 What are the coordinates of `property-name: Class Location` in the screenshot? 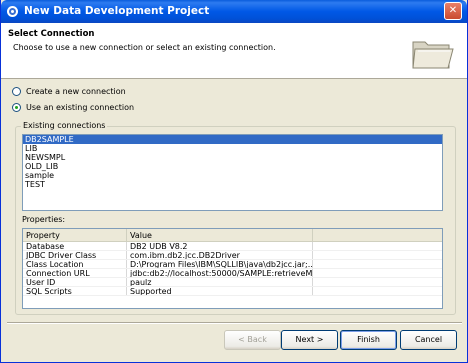 It's located at (75, 264).